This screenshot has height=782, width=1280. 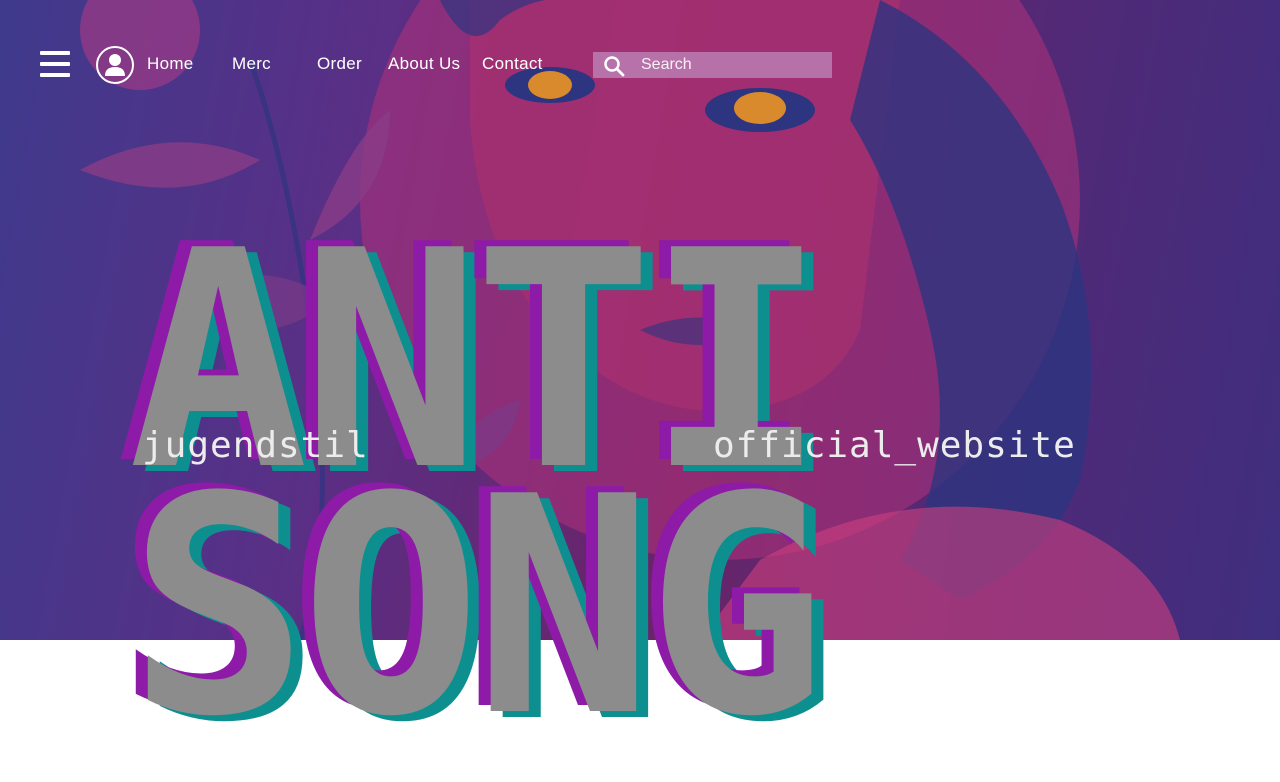 I want to click on menu-bar-bottom, so click(x=55, y=75).